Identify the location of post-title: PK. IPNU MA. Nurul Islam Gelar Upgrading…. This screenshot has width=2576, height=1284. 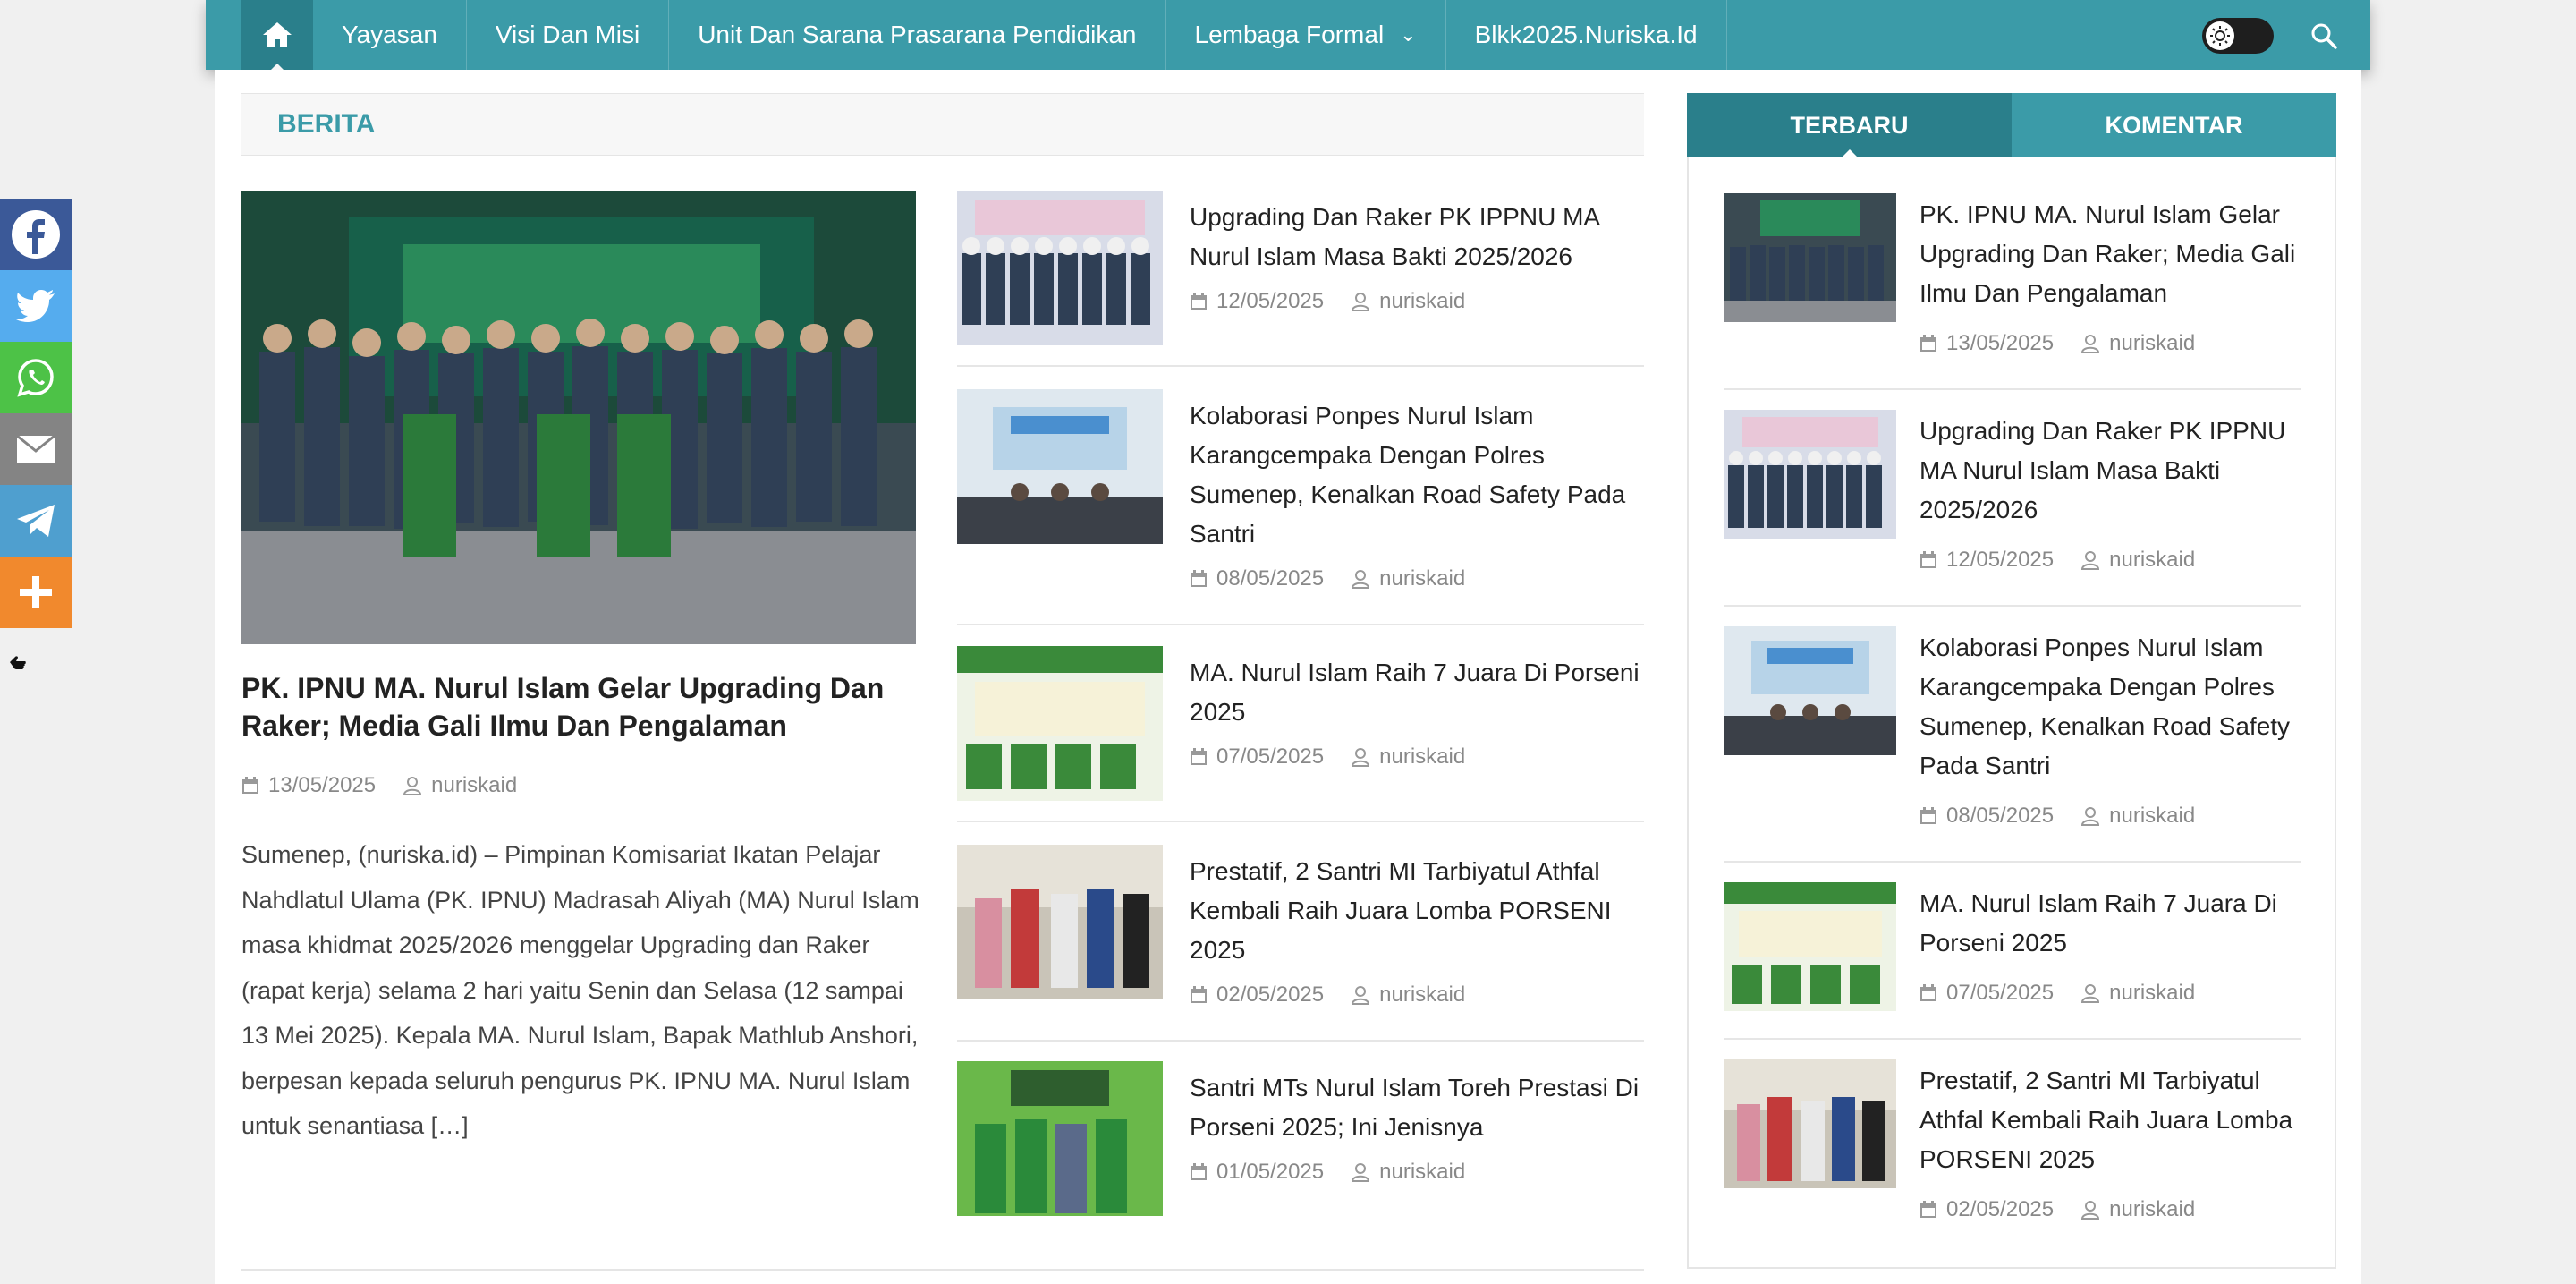
(2111, 254).